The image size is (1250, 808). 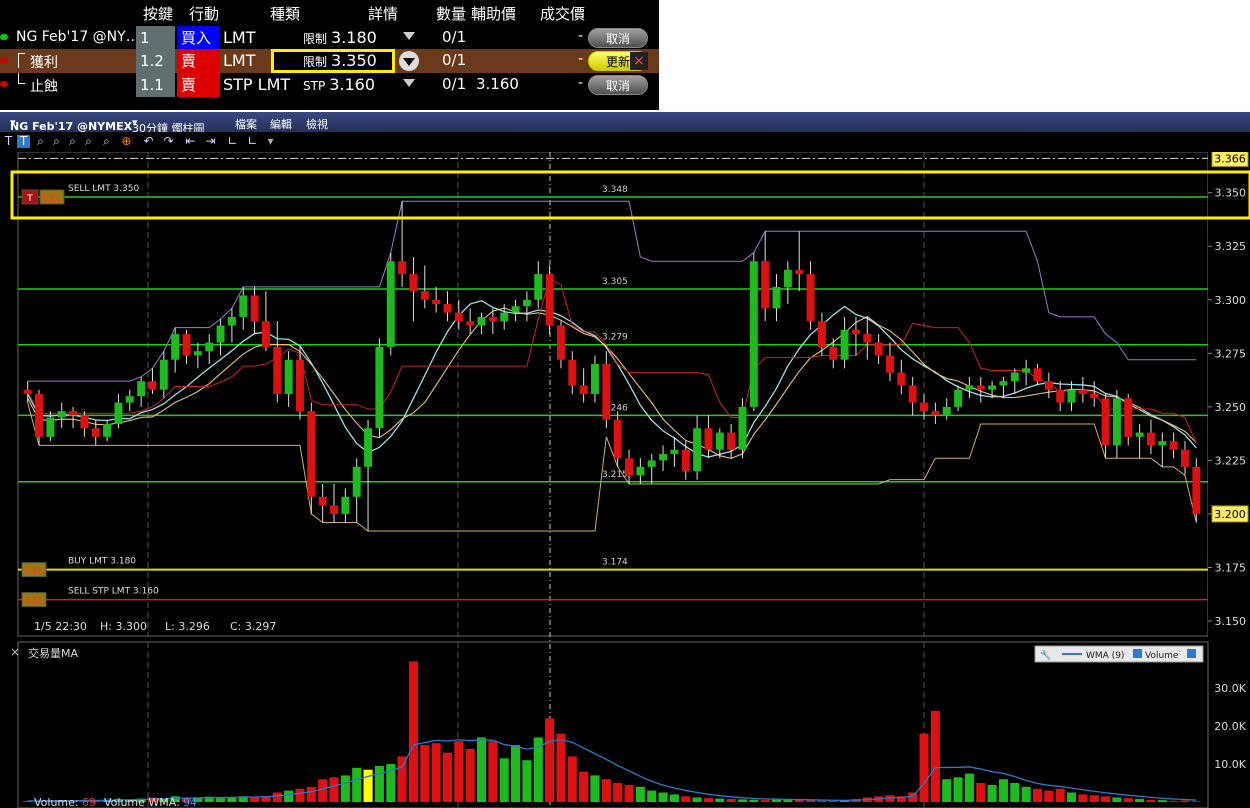 I want to click on order-detail-prefix: 限制, so click(x=315, y=62).